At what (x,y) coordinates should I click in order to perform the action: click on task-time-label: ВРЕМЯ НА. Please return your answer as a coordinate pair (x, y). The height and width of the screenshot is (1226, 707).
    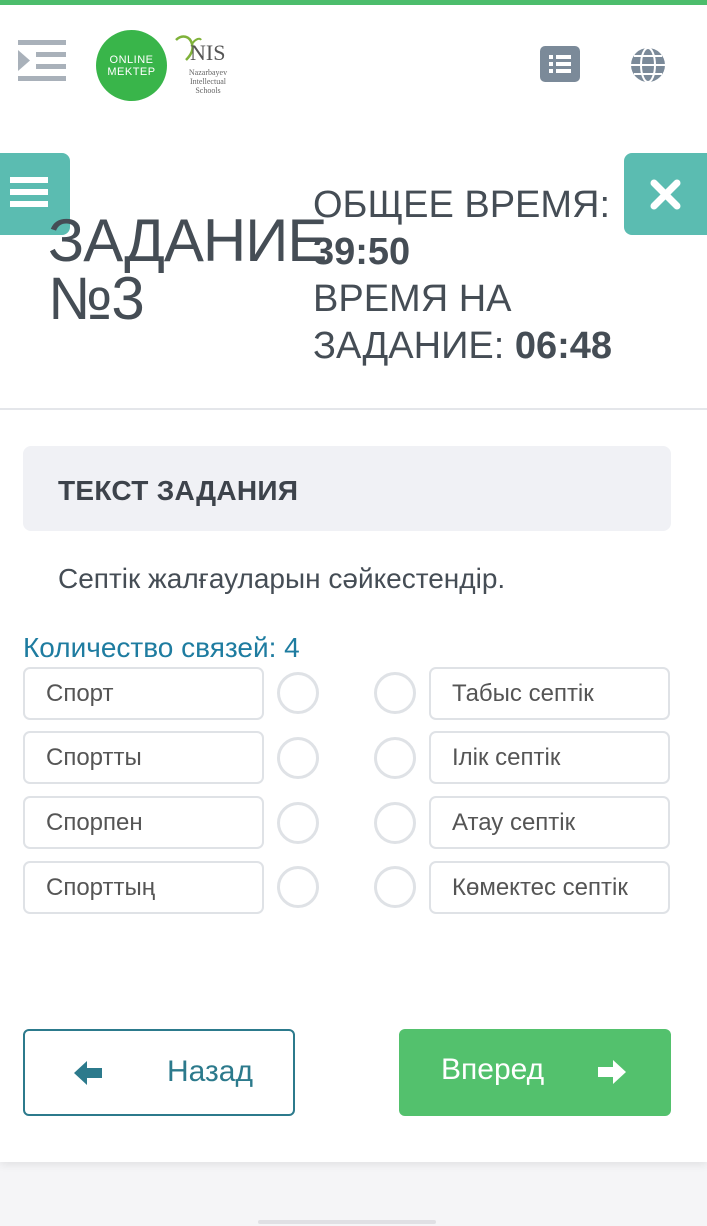
    Looking at the image, I should click on (412, 299).